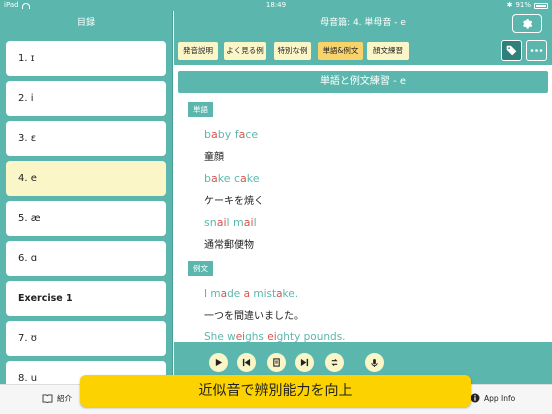 This screenshot has width=552, height=414. I want to click on next-icon, so click(304, 362).